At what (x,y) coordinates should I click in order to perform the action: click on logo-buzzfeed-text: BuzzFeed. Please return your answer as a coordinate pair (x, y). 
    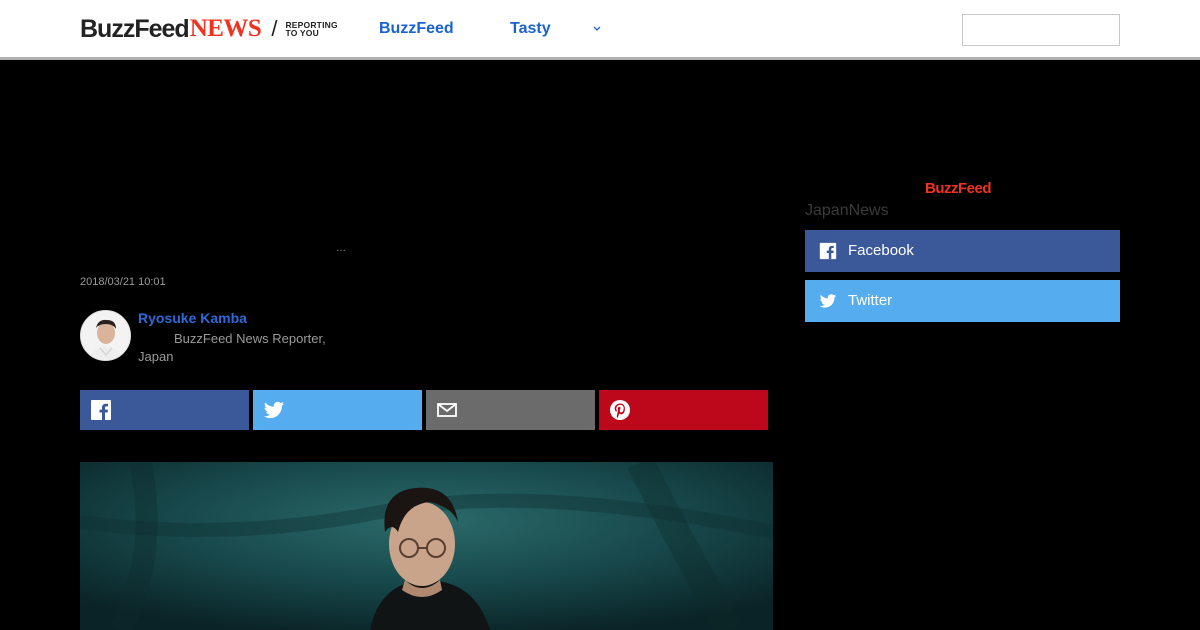
    Looking at the image, I should click on (135, 28).